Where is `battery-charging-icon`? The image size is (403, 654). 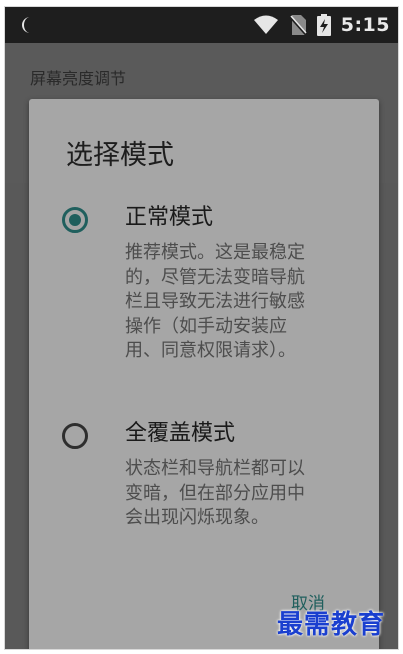
battery-charging-icon is located at coordinates (323, 25).